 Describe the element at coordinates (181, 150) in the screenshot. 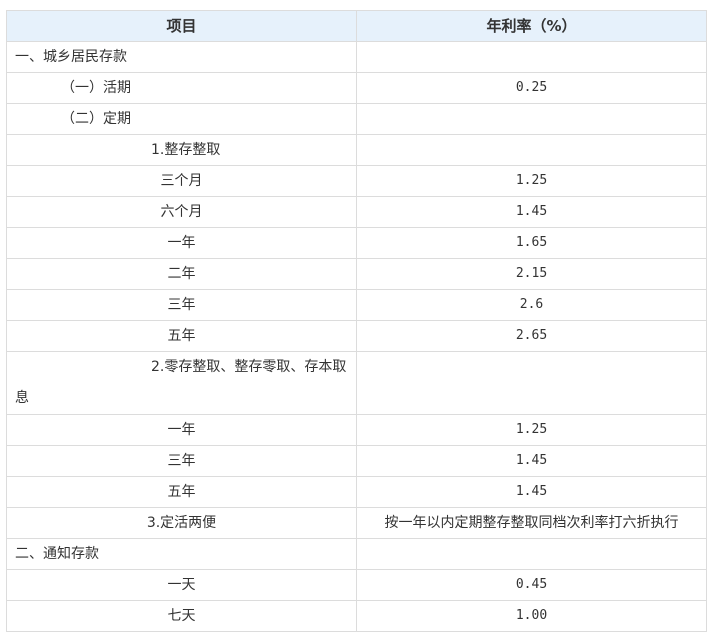

I see `row-item-label: 1.整存整取` at that location.